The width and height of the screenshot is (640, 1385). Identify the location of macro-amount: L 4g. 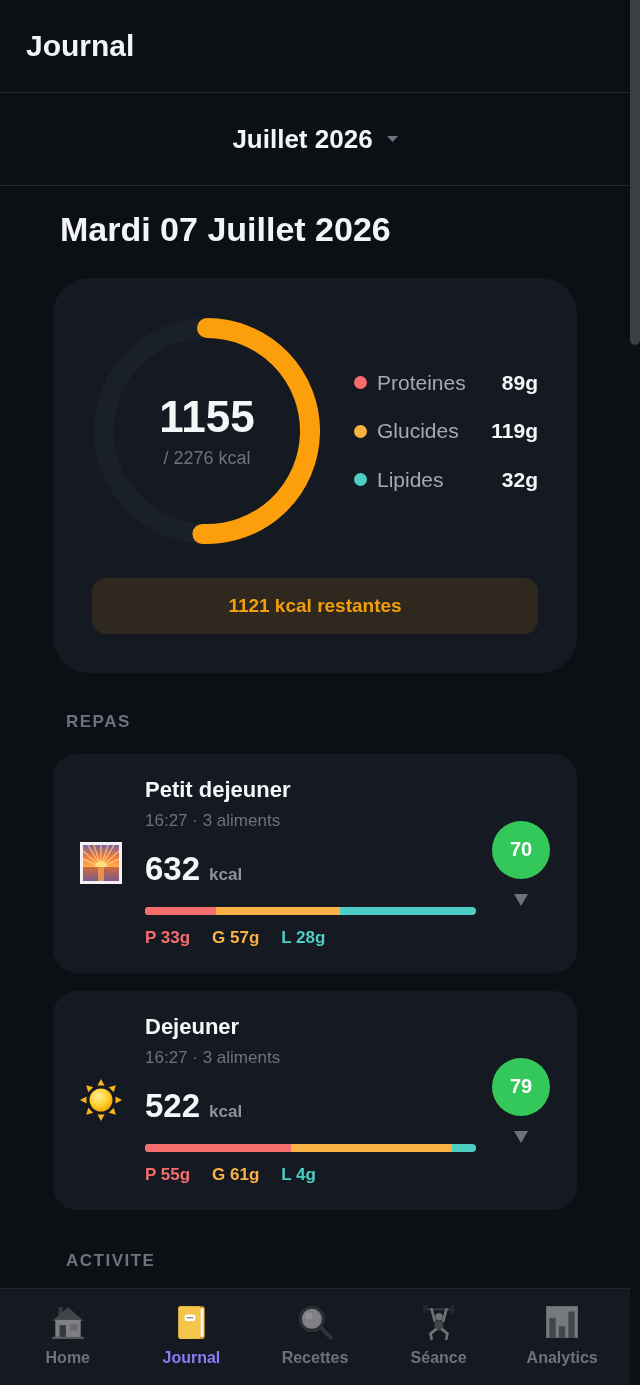
(298, 1175).